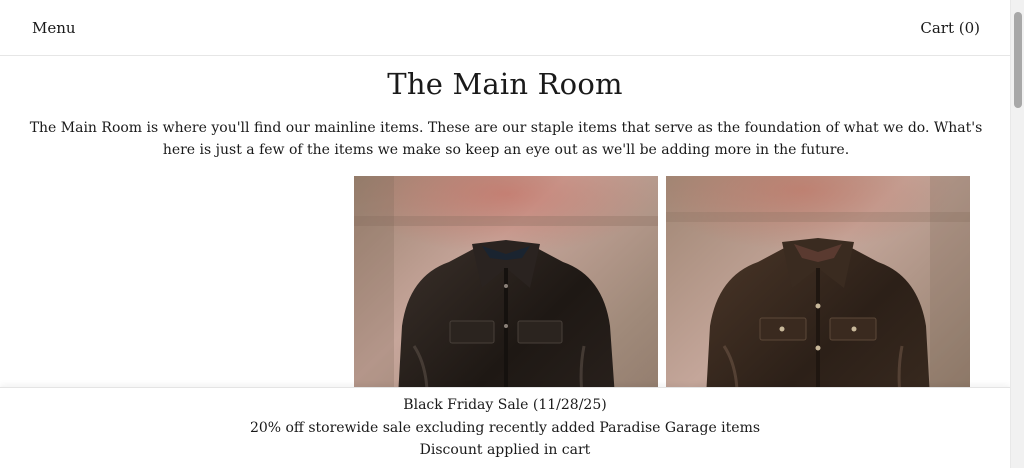 This screenshot has height=468, width=1024. What do you see at coordinates (505, 84) in the screenshot?
I see `page-title: The Main Room` at bounding box center [505, 84].